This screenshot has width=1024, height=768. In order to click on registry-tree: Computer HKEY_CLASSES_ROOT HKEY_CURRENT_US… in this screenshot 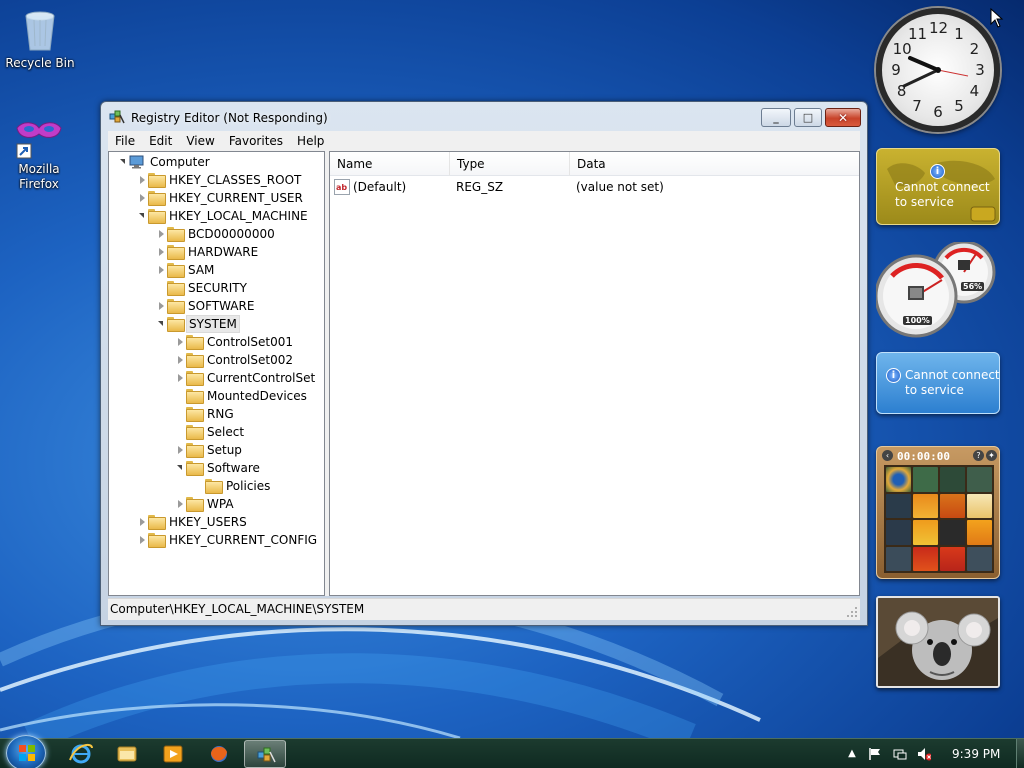, I will do `click(216, 373)`.